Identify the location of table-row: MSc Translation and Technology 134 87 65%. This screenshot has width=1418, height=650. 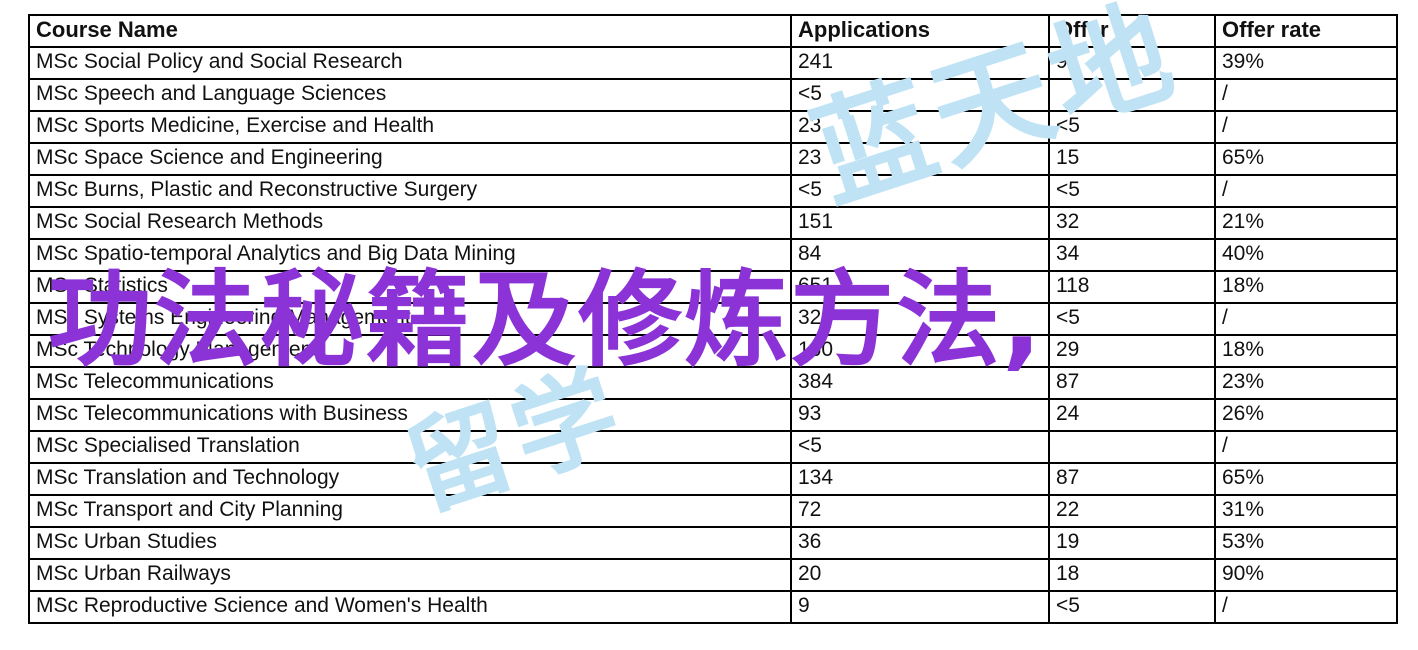
(713, 479).